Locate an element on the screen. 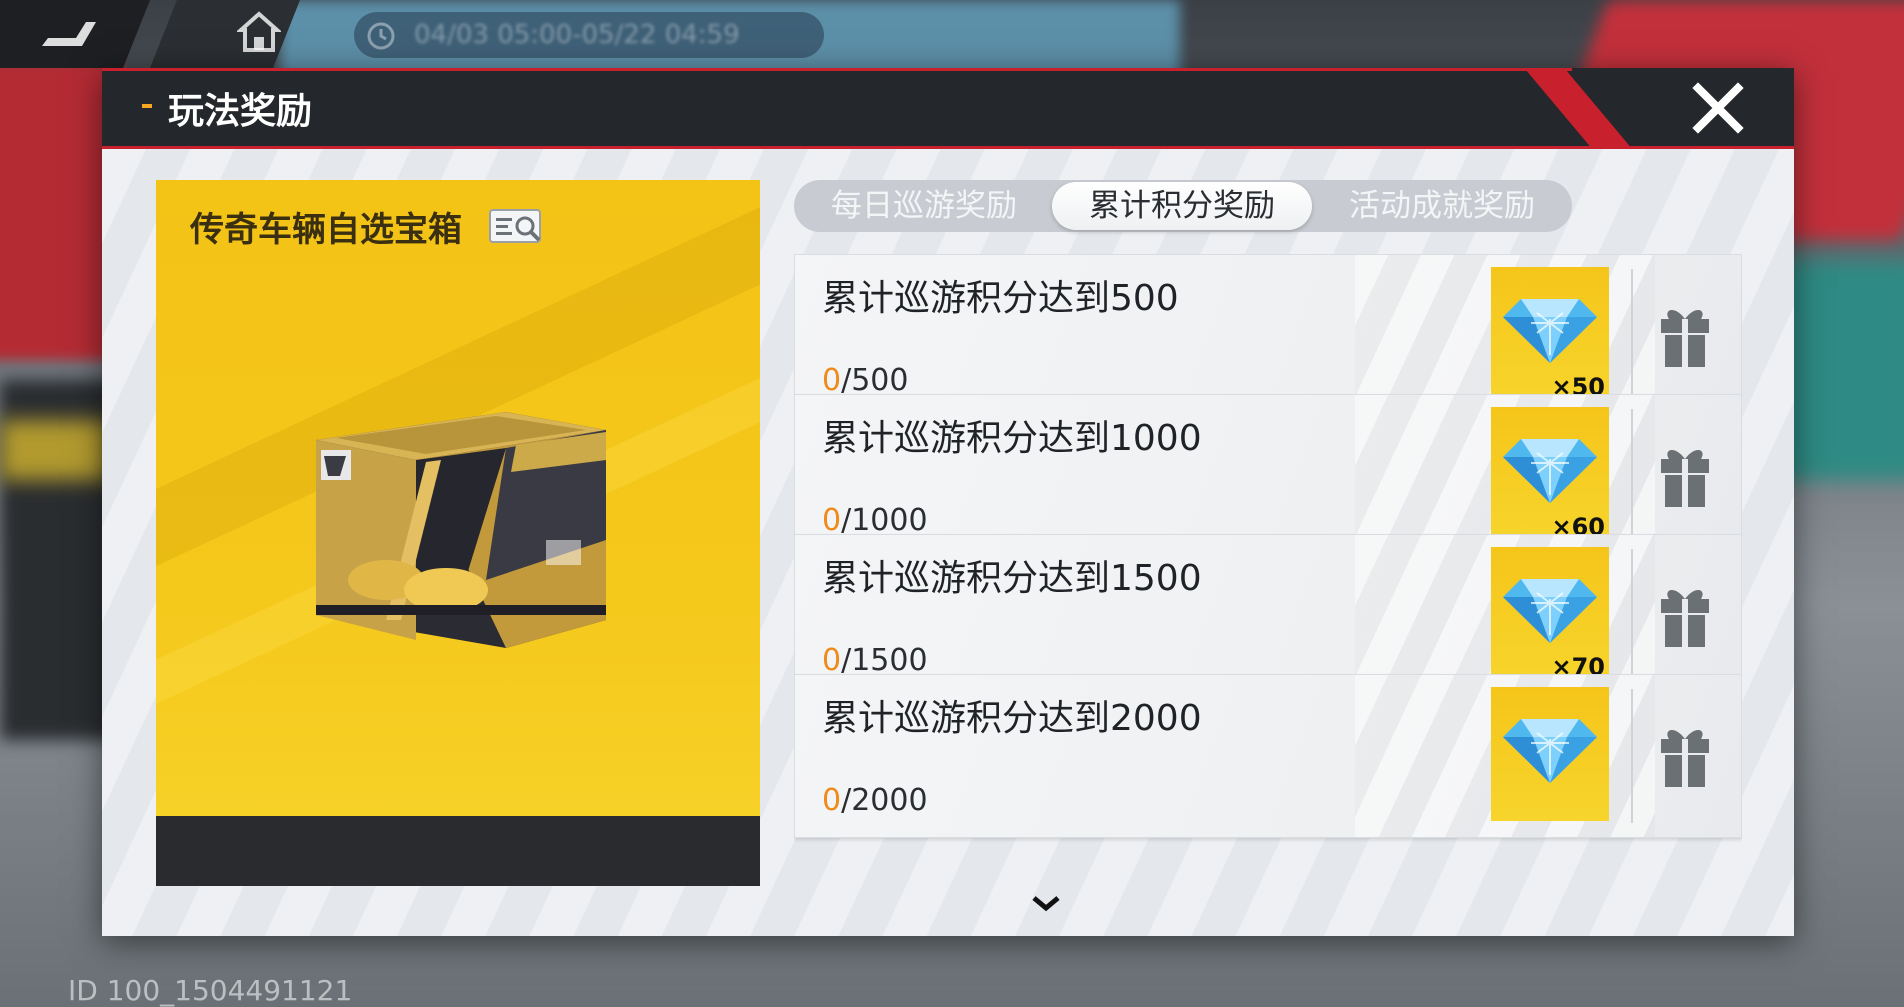 The width and height of the screenshot is (1904, 1007). modal-header: 玩法奖励 is located at coordinates (948, 108).